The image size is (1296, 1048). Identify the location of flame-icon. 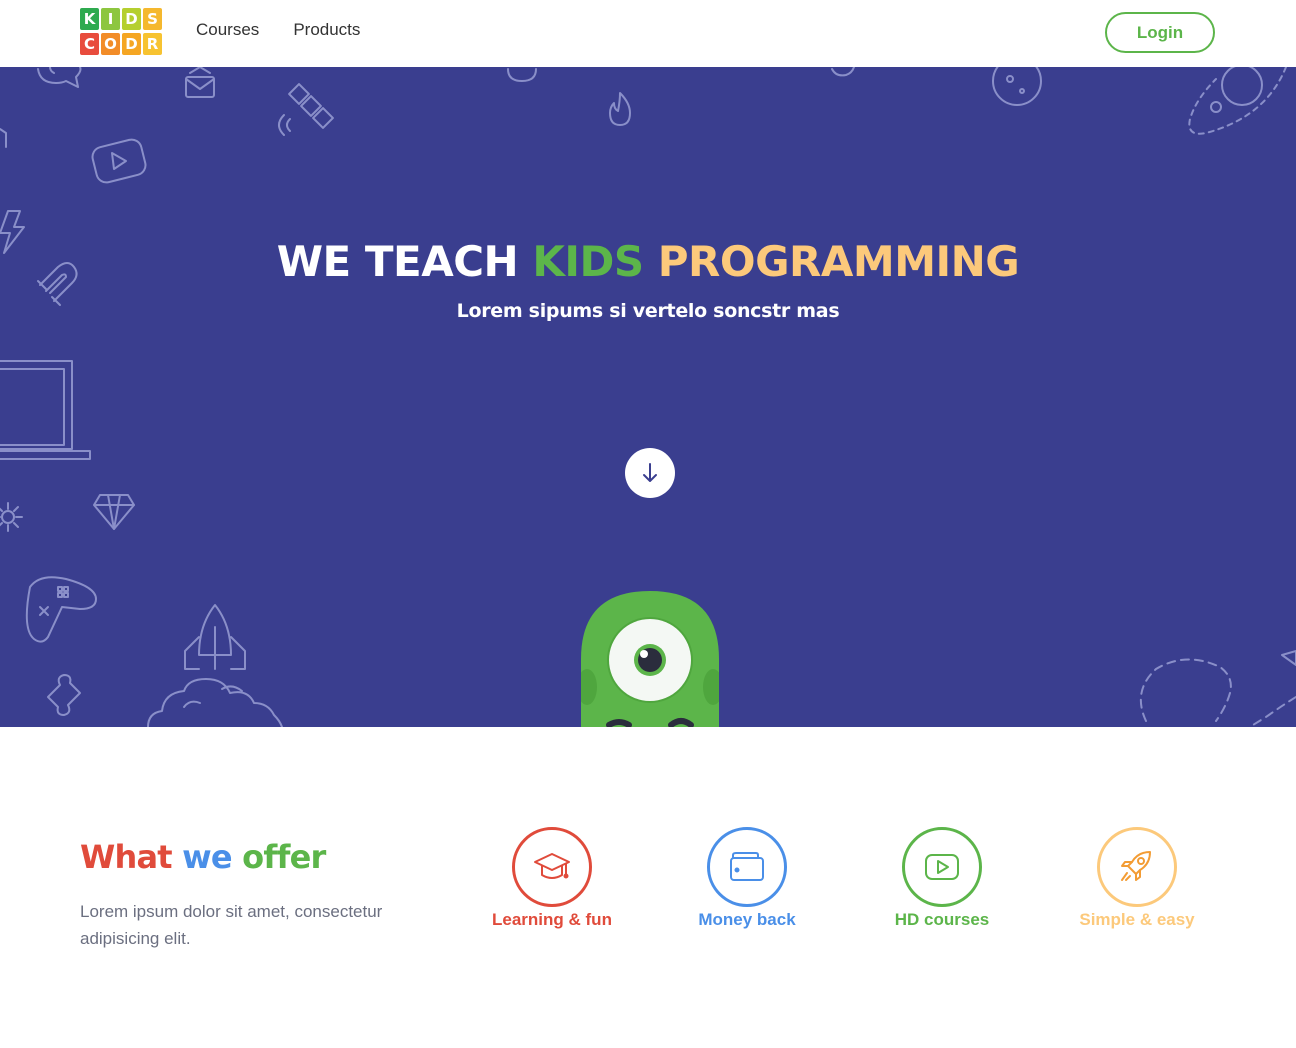
(620, 109).